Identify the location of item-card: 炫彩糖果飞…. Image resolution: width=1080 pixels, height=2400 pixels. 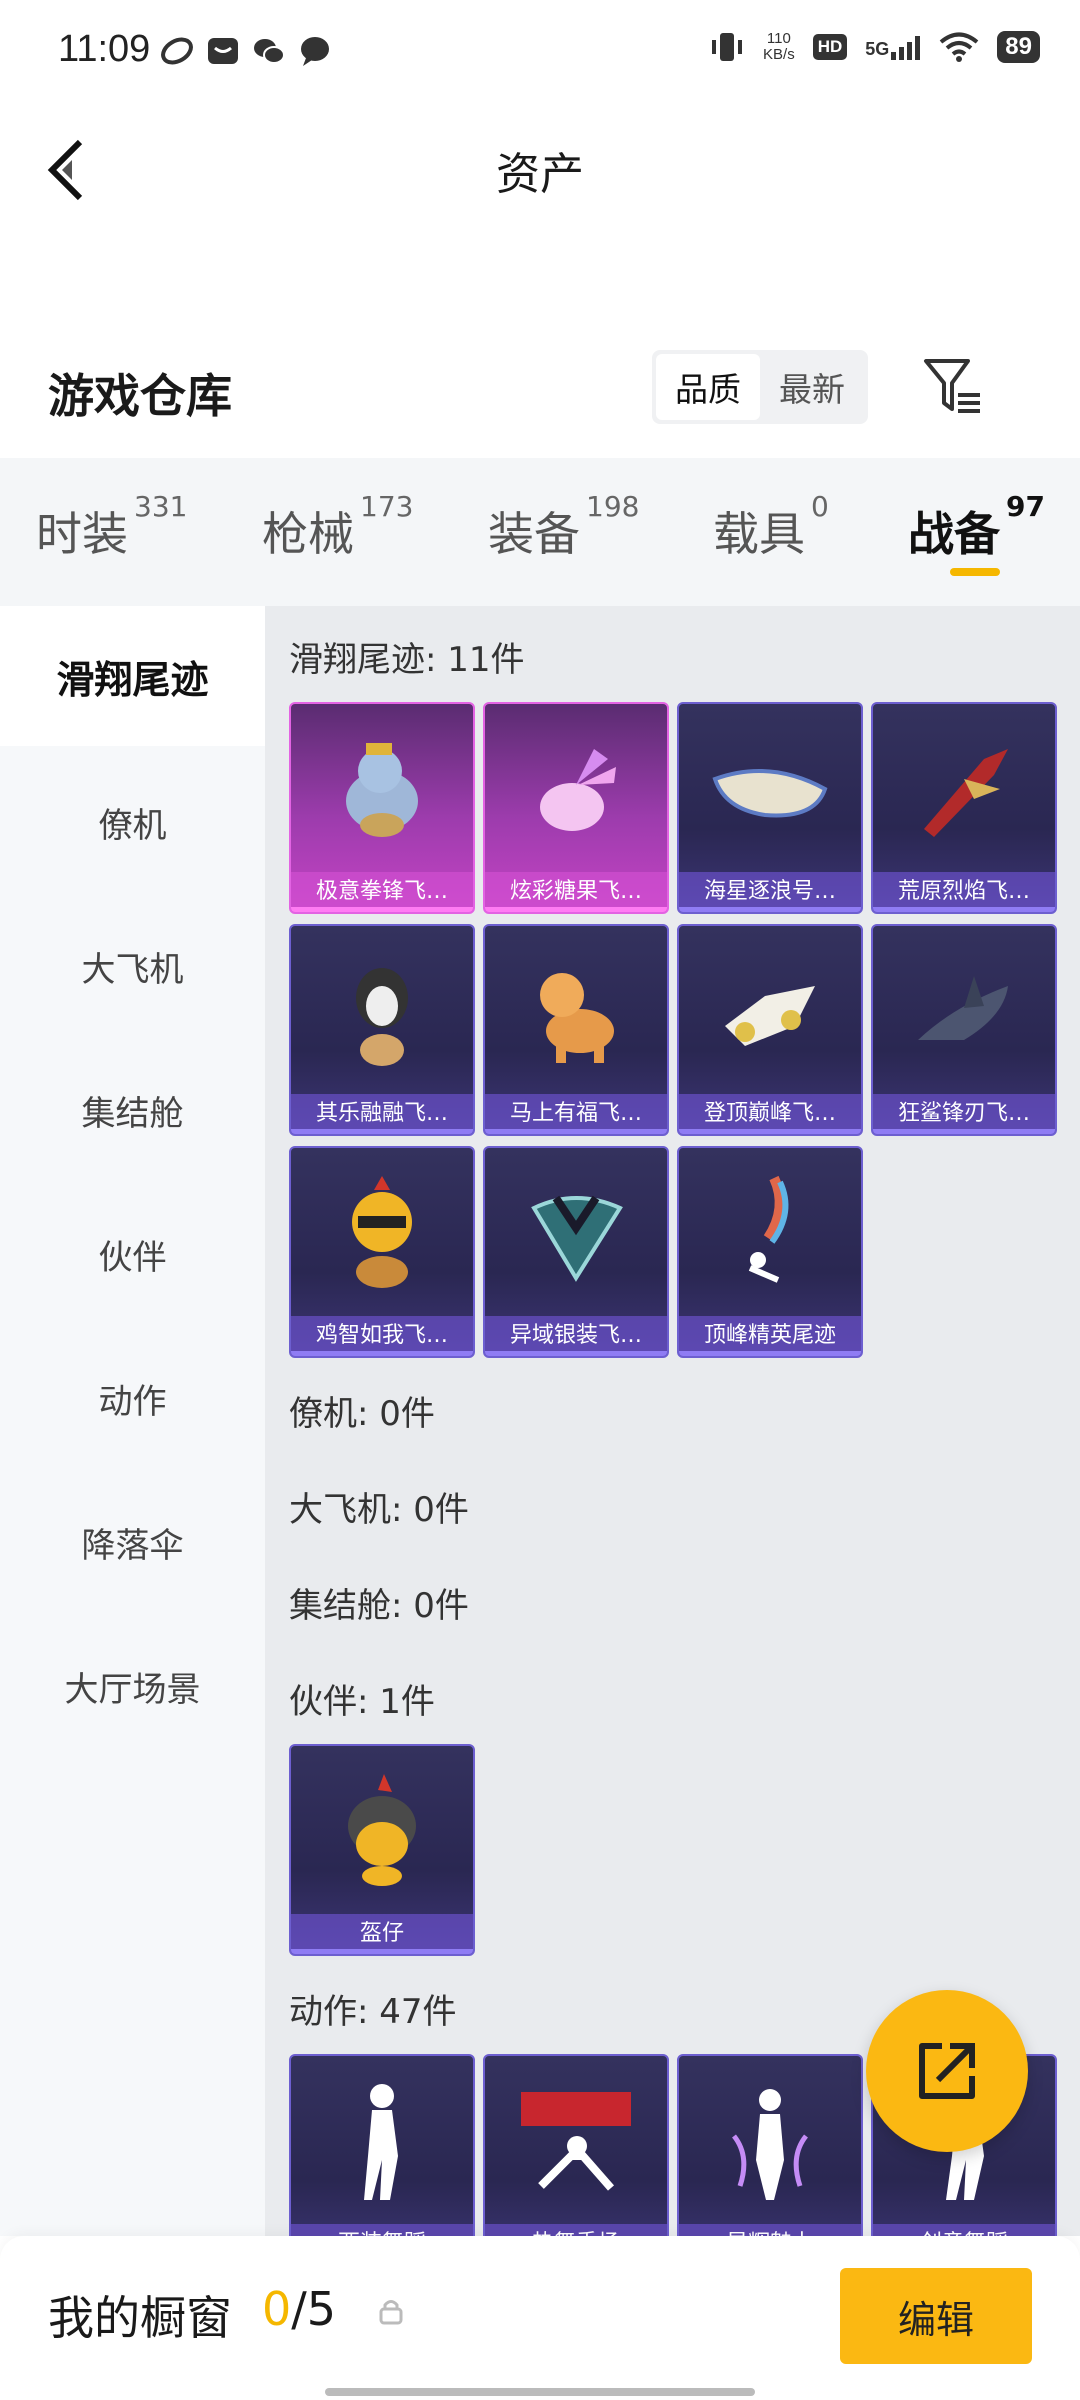
(576, 808).